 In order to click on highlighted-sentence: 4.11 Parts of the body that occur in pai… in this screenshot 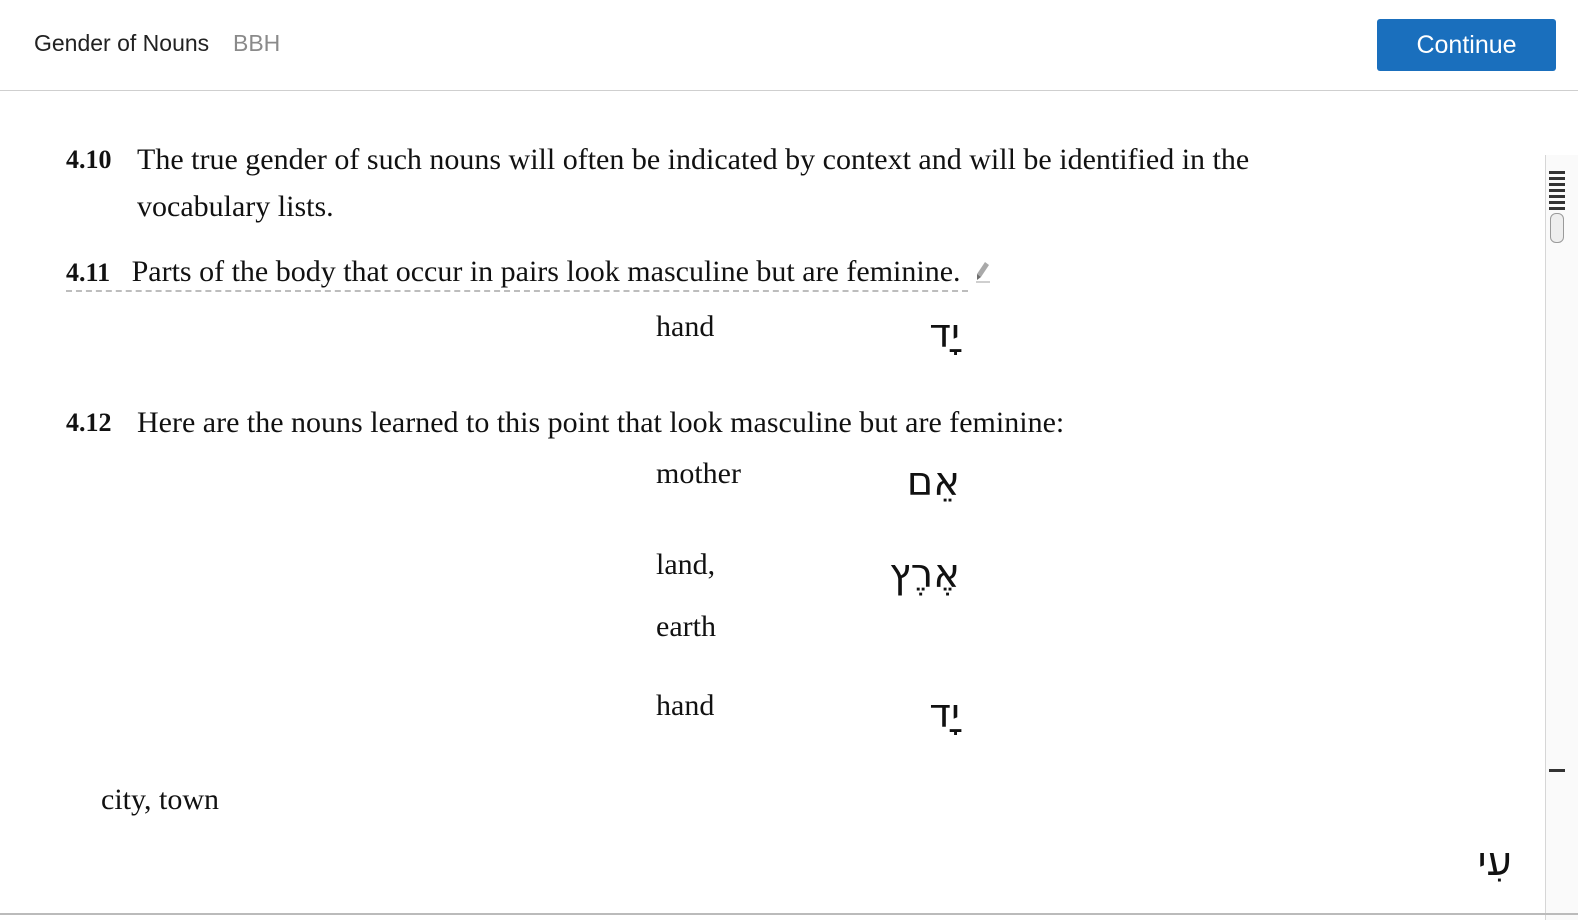, I will do `click(517, 273)`.